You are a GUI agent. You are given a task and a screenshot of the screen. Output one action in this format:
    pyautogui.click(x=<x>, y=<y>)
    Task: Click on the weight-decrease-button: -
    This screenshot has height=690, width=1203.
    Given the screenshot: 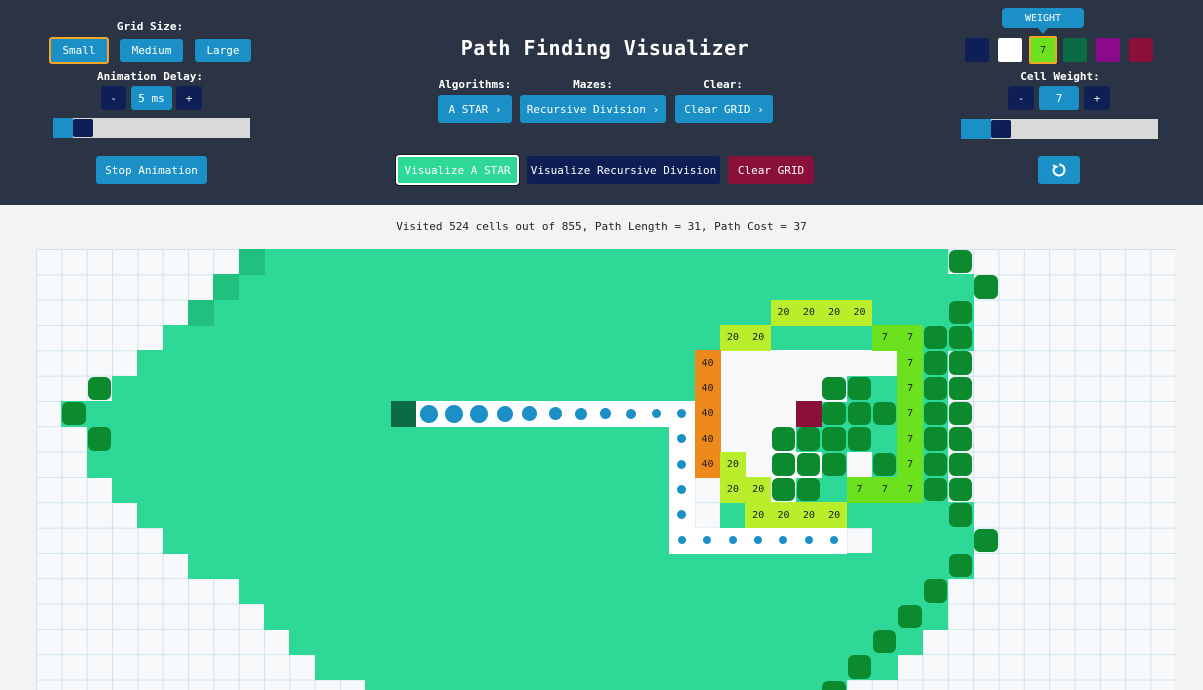 What is the action you would take?
    pyautogui.click(x=1021, y=98)
    